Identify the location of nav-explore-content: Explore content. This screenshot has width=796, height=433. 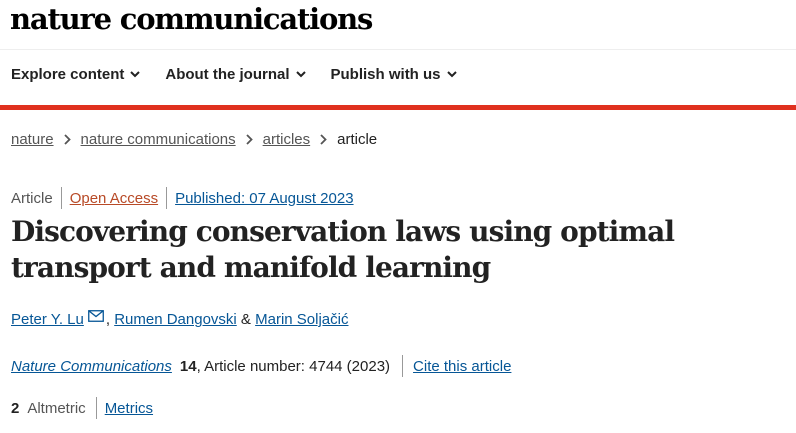
(76, 74).